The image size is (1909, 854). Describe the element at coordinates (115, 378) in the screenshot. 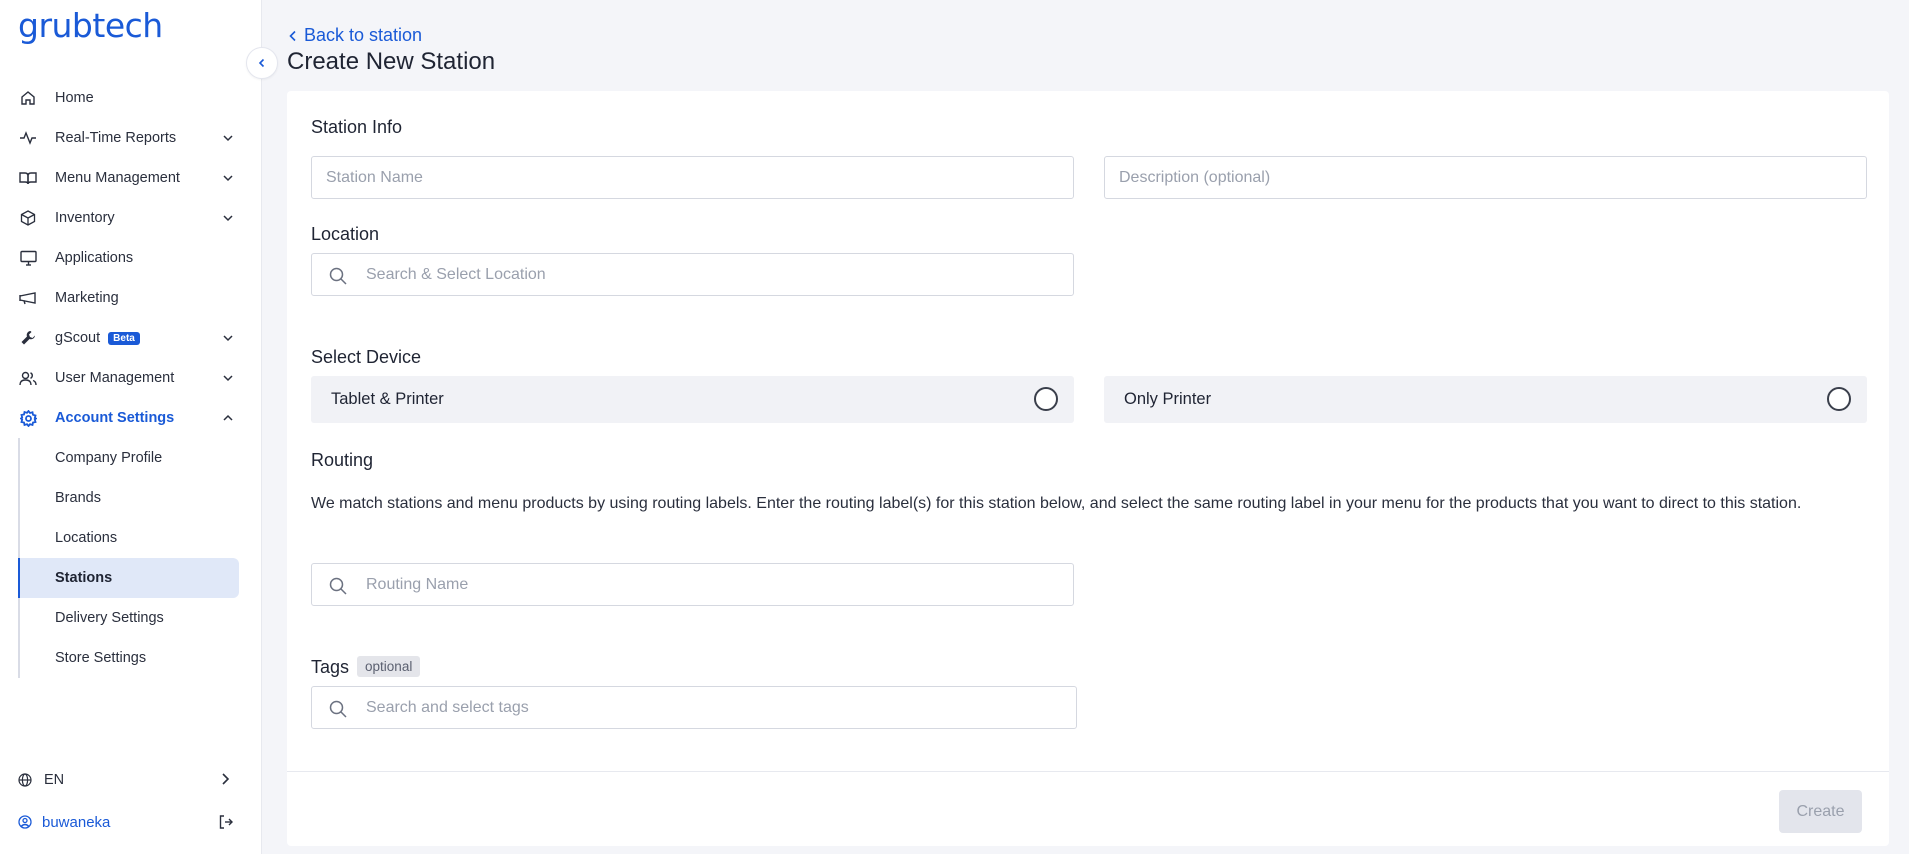

I see `sidebar-item-label: User Management` at that location.